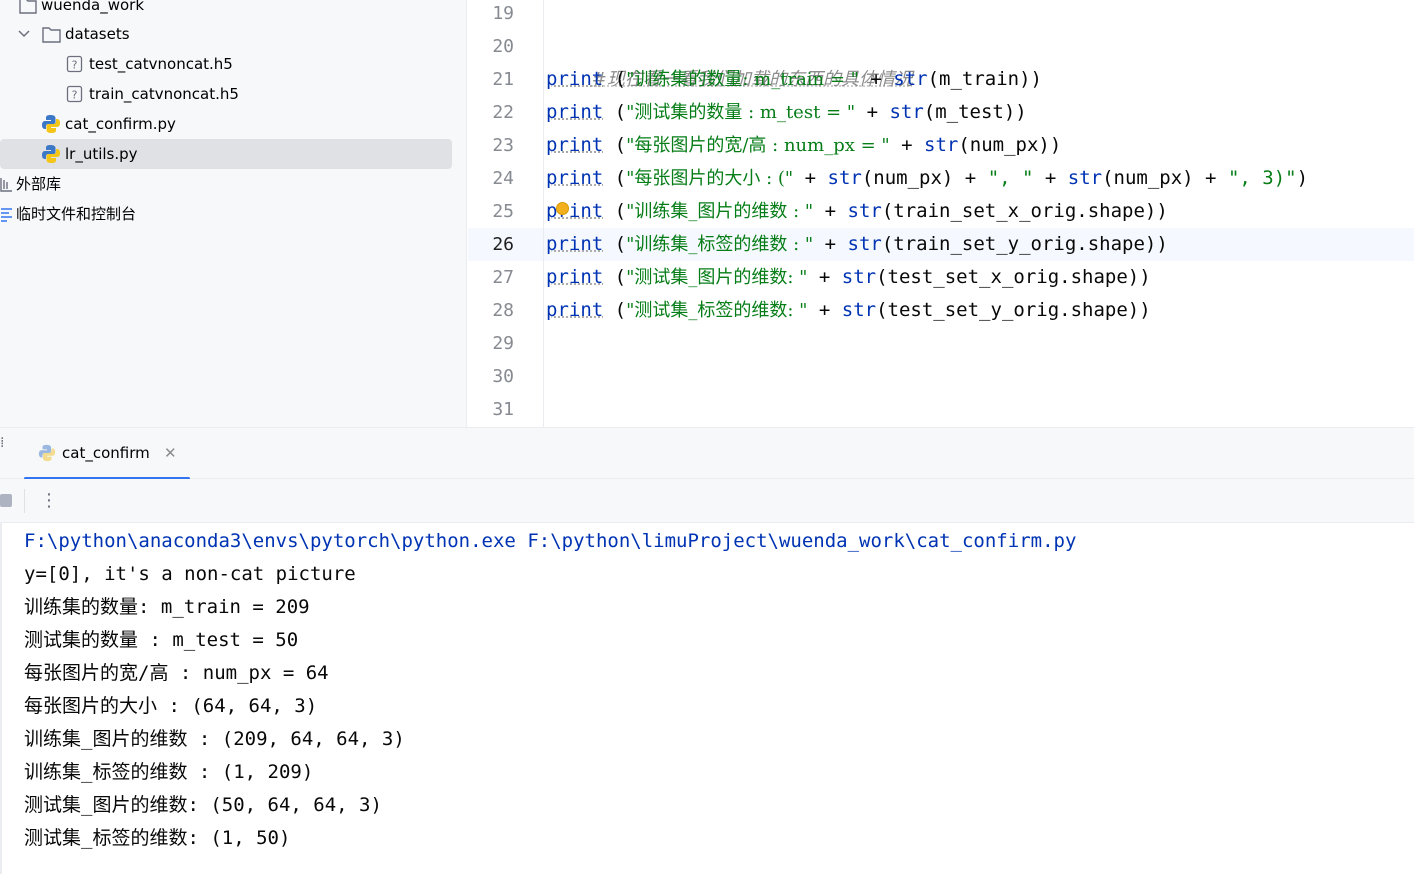 The image size is (1414, 874). What do you see at coordinates (76, 214) in the screenshot?
I see `tree-item-label: 临时文件和控制台` at bounding box center [76, 214].